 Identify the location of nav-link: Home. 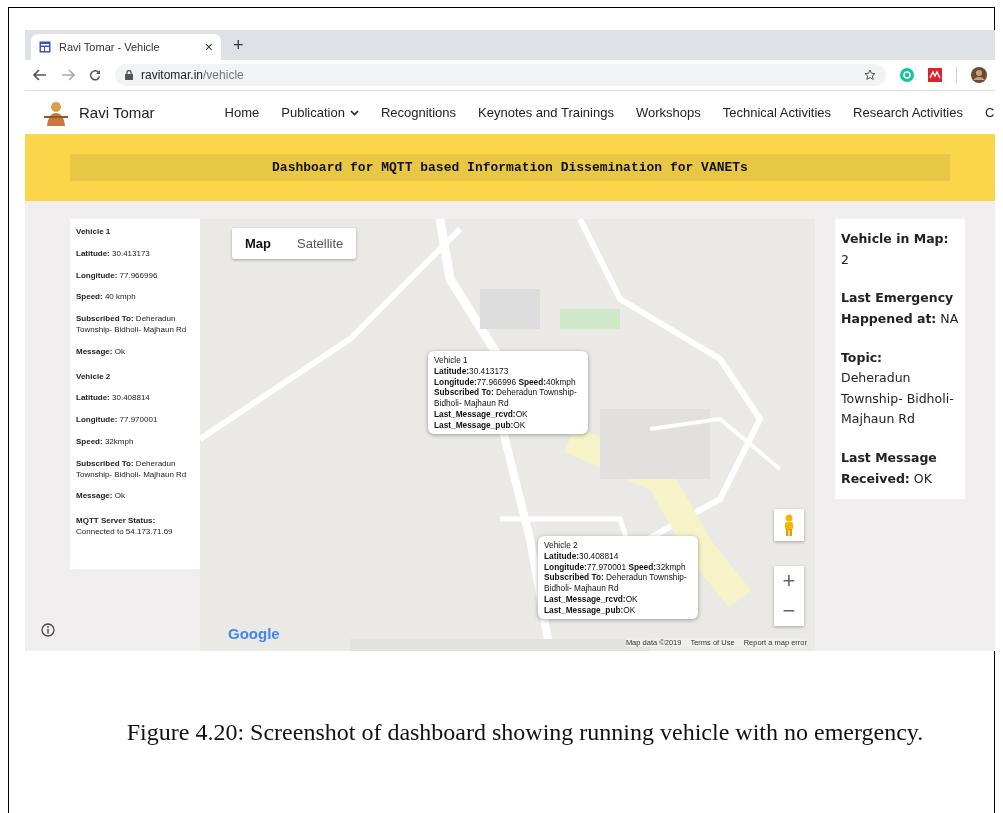
(242, 112).